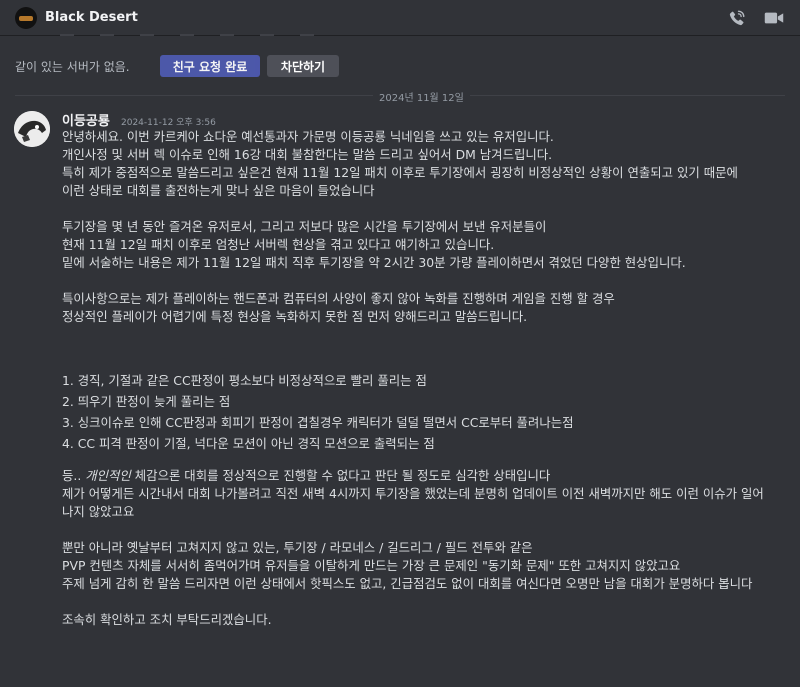  What do you see at coordinates (400, 18) in the screenshot?
I see `channel-header: Black Desert` at bounding box center [400, 18].